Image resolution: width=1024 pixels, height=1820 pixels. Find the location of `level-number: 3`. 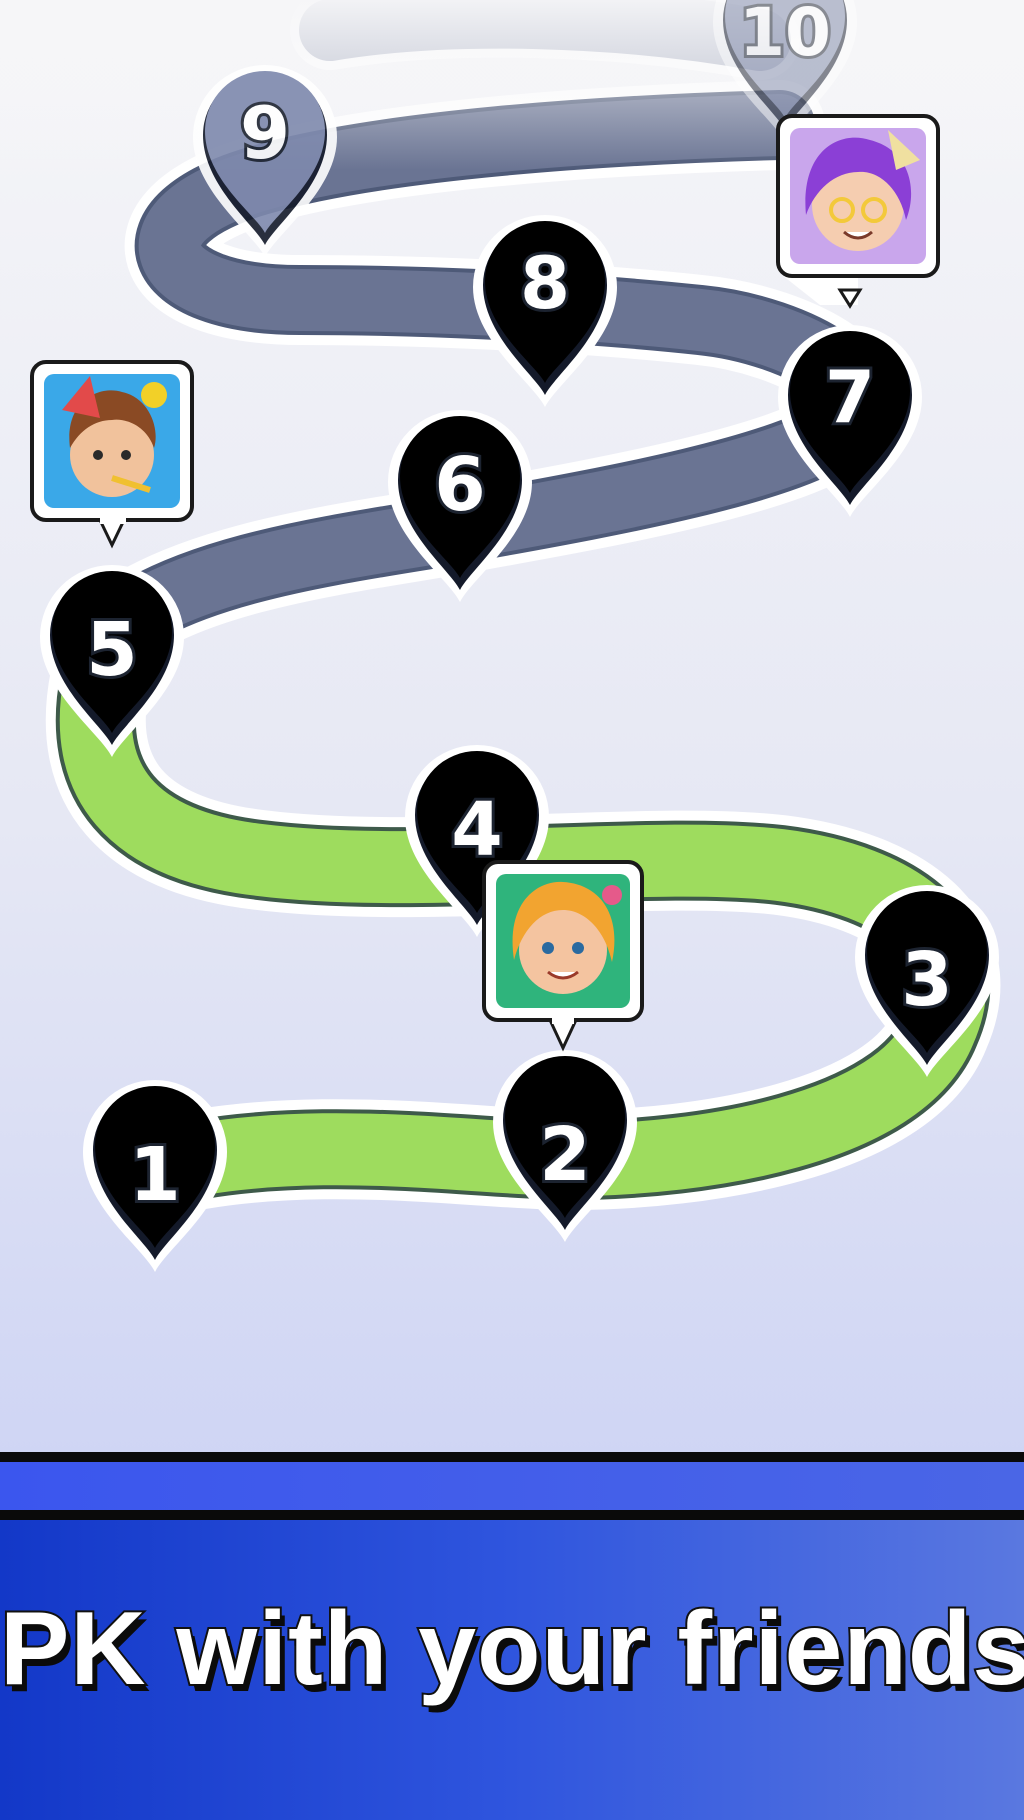

level-number: 3 is located at coordinates (927, 980).